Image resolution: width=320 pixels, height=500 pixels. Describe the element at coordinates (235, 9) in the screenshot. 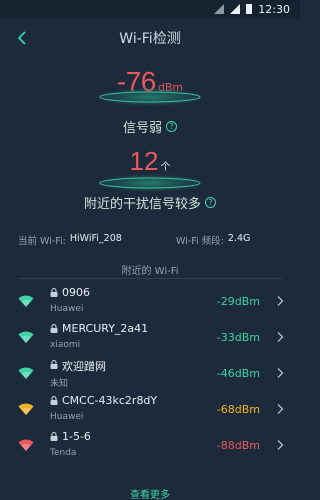

I see `cellular-signal-icon` at that location.